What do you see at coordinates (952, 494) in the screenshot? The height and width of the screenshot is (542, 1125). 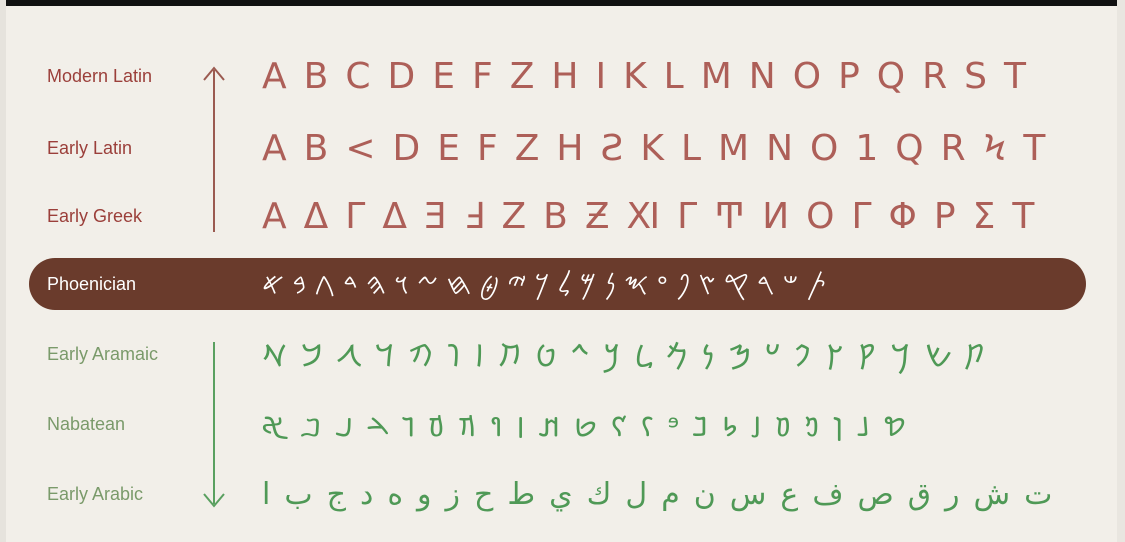 I see `letter-glyph: ر` at bounding box center [952, 494].